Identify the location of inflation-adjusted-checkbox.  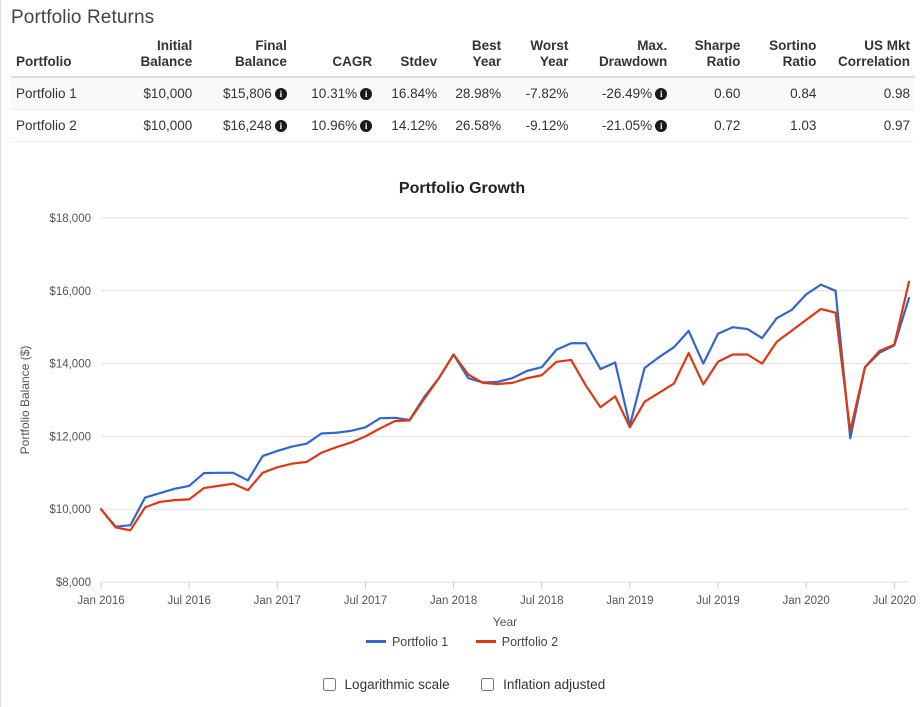
(488, 684).